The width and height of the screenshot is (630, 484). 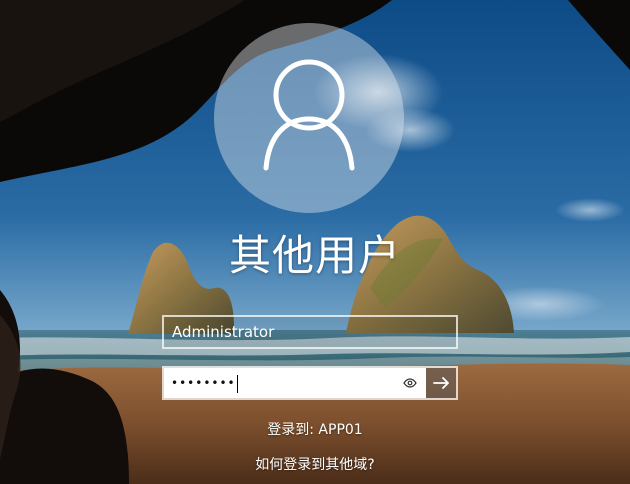 I want to click on user-avatar, so click(x=309, y=118).